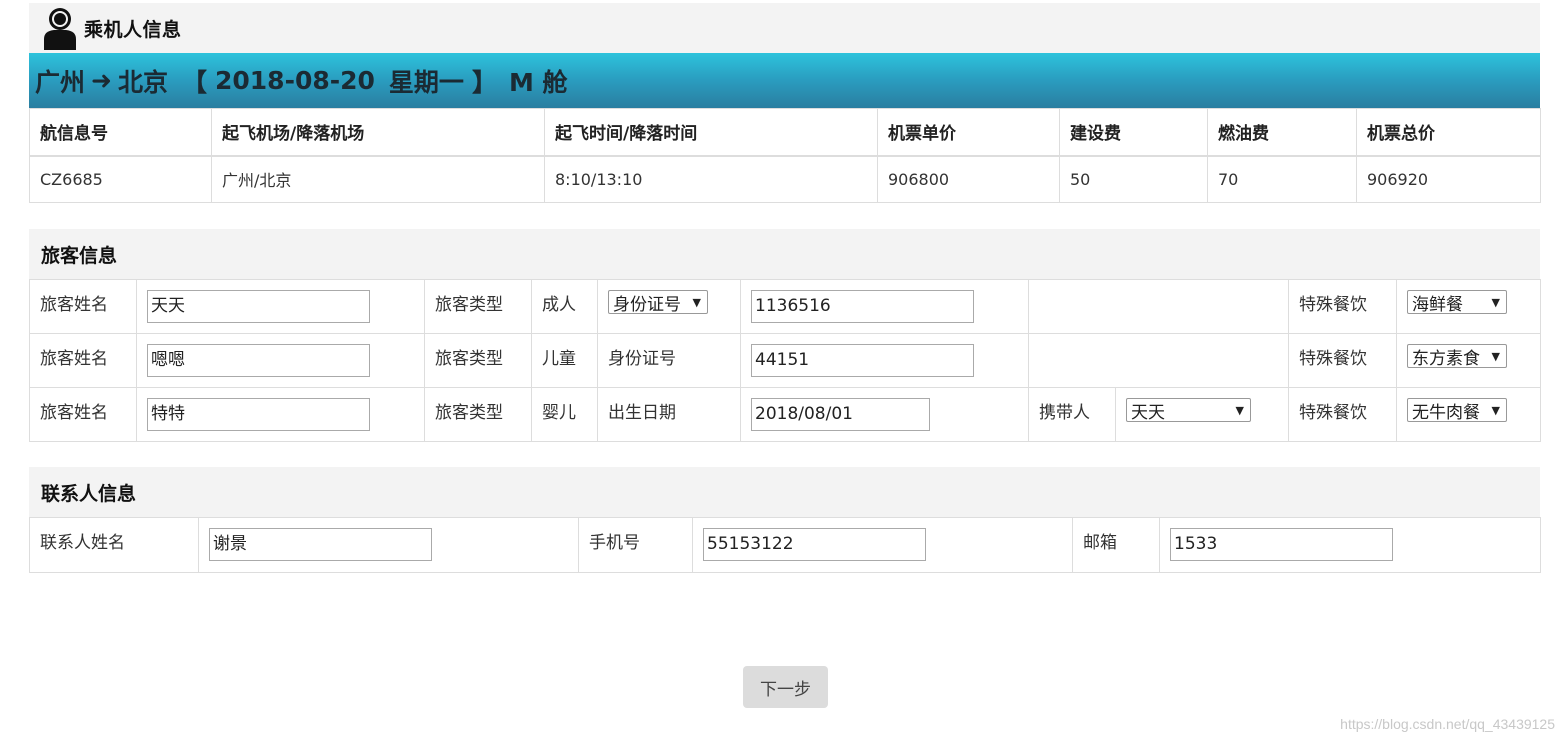  I want to click on airports: 广州/北京, so click(378, 179).